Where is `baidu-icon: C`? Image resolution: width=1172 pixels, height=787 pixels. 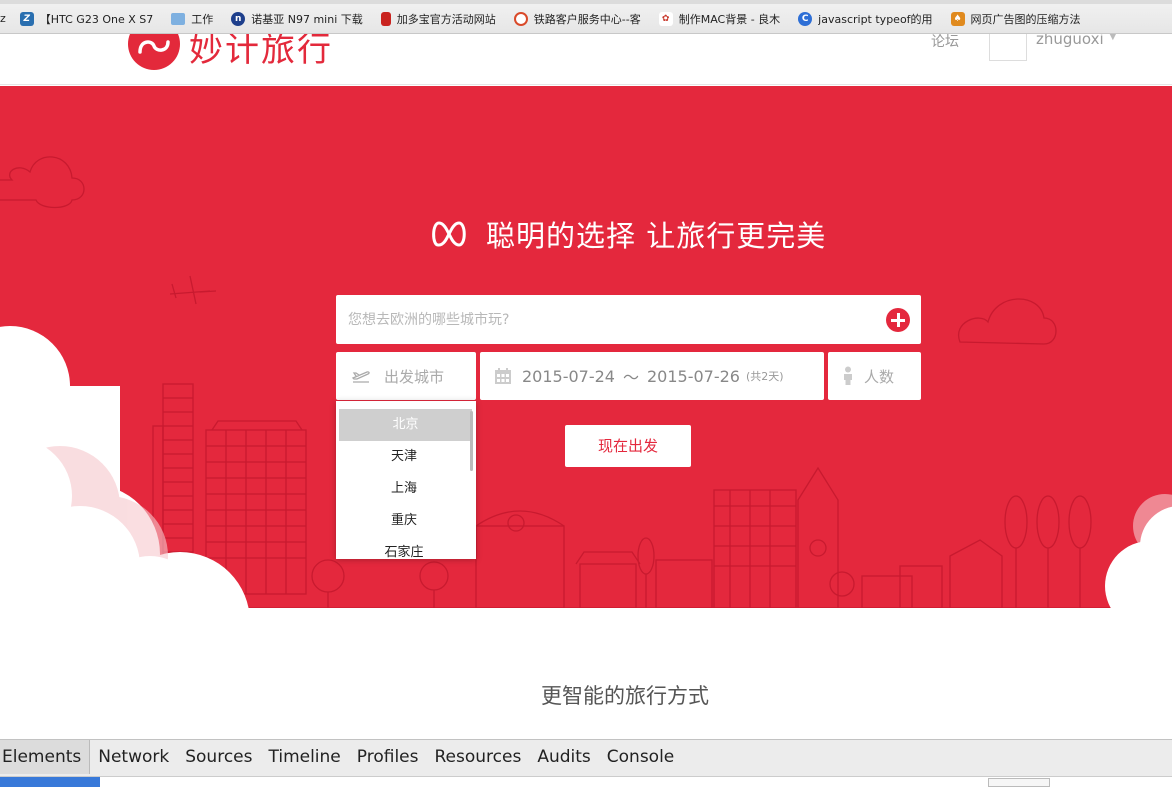
baidu-icon: C is located at coordinates (805, 18).